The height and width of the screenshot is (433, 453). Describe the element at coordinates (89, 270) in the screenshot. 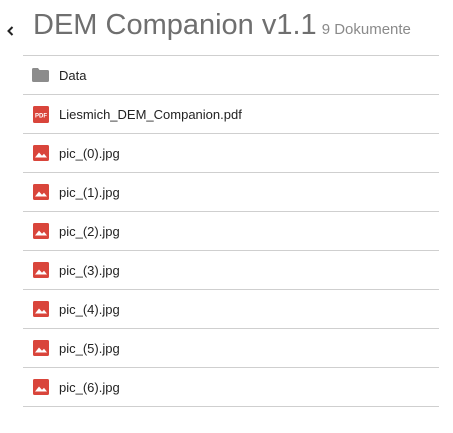

I see `file-name: pic_(3).jpg` at that location.